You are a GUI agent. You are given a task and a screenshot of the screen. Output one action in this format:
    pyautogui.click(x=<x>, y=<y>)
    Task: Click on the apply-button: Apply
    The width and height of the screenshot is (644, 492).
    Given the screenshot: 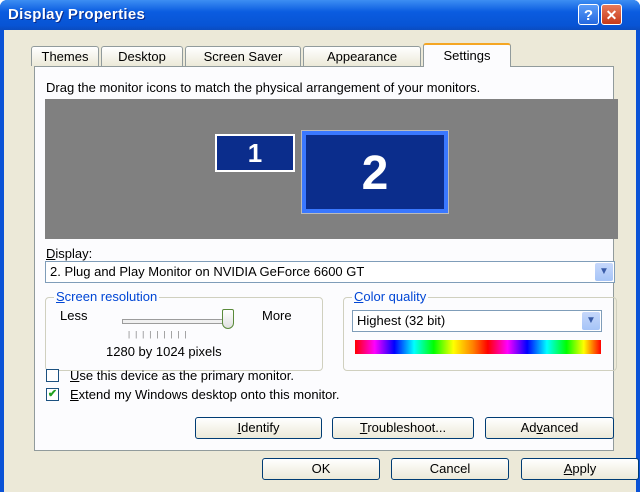 What is the action you would take?
    pyautogui.click(x=580, y=469)
    